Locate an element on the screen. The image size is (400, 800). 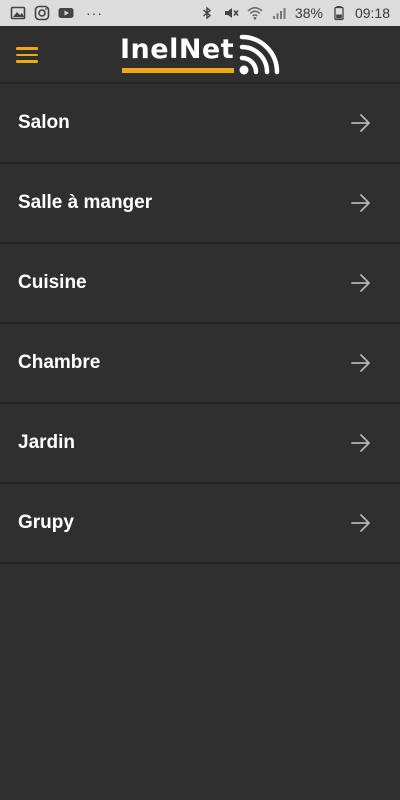
room-label: Jardin is located at coordinates (47, 442).